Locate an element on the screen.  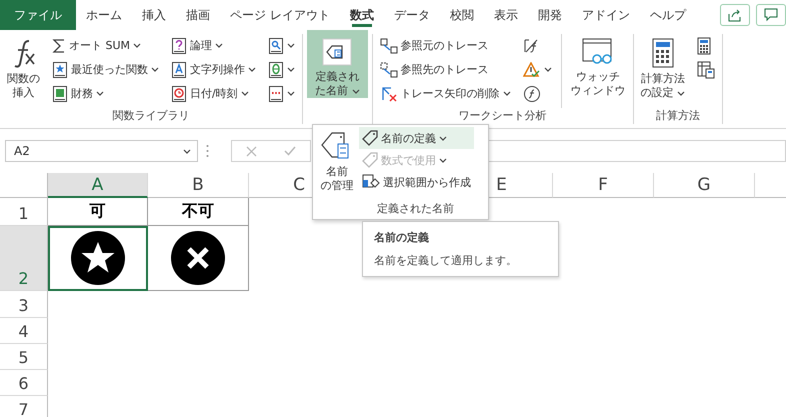
ribbon-button: 参照元のトレース is located at coordinates (445, 45).